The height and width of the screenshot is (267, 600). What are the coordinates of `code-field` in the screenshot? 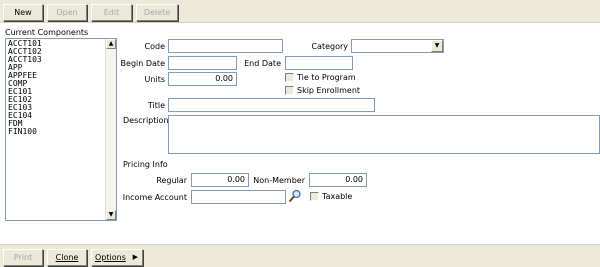 It's located at (225, 46).